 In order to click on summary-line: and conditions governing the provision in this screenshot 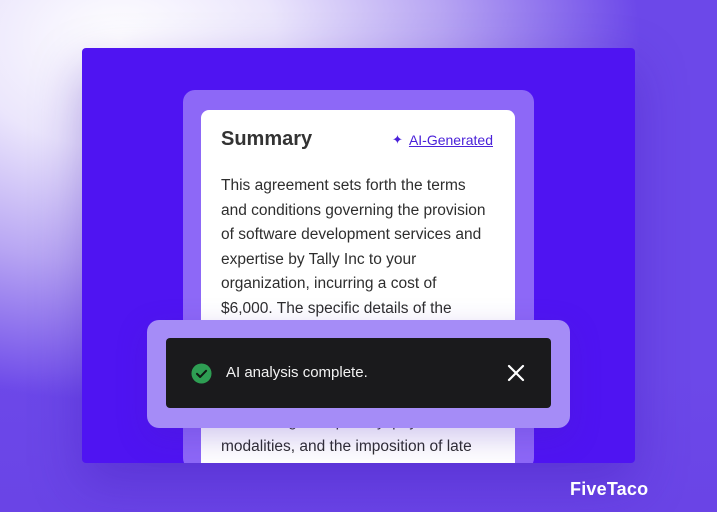, I will do `click(353, 210)`.